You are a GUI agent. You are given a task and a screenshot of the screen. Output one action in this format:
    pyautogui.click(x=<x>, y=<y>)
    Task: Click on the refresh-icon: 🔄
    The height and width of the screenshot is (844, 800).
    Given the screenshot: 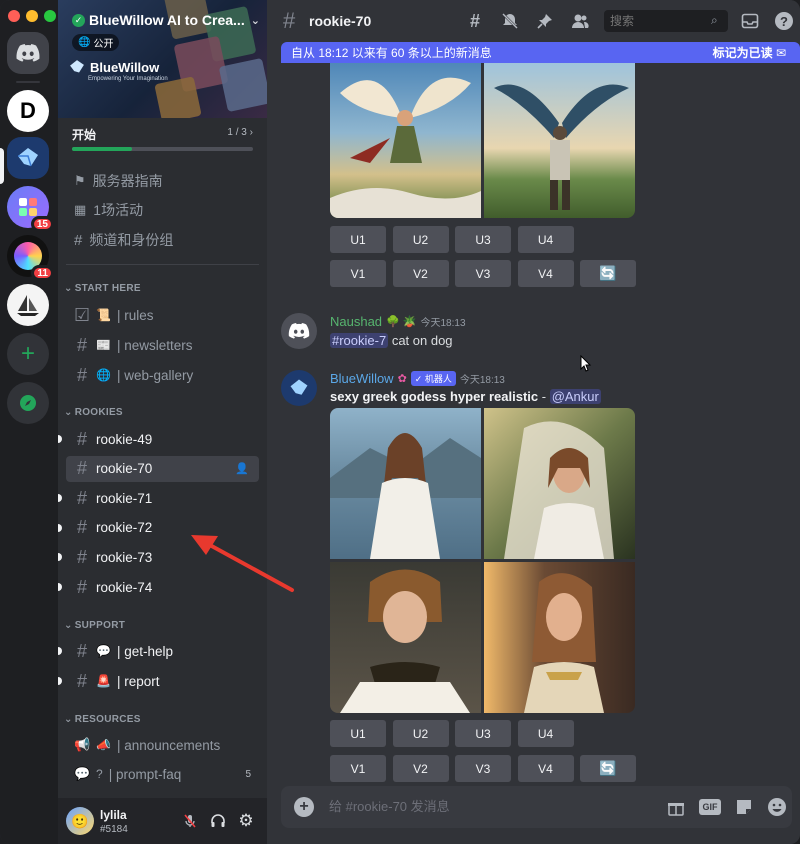 What is the action you would take?
    pyautogui.click(x=608, y=273)
    